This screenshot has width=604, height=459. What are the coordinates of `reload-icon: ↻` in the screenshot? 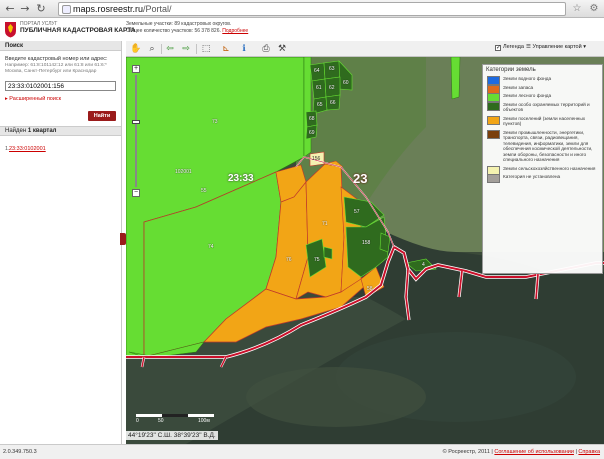 It's located at (41, 9).